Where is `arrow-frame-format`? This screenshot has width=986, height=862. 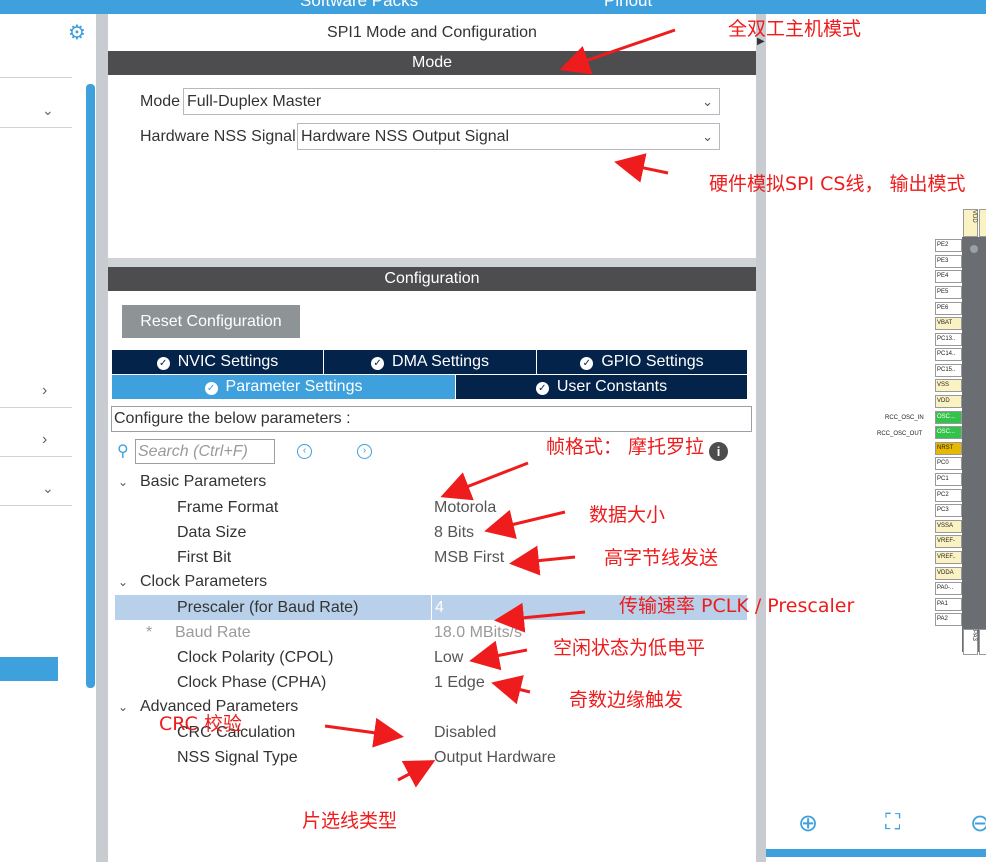 arrow-frame-format is located at coordinates (484, 481).